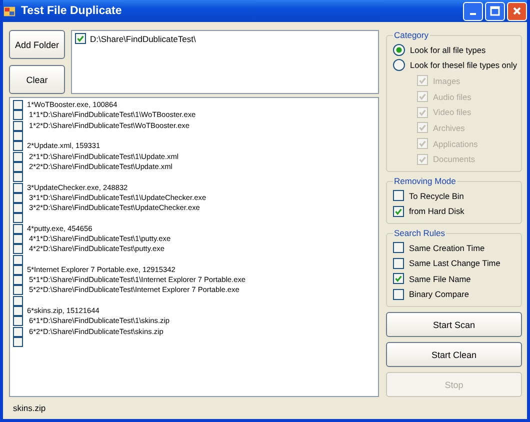 The width and height of the screenshot is (530, 422). Describe the element at coordinates (37, 44) in the screenshot. I see `add-folder-button: Add Folder` at that location.